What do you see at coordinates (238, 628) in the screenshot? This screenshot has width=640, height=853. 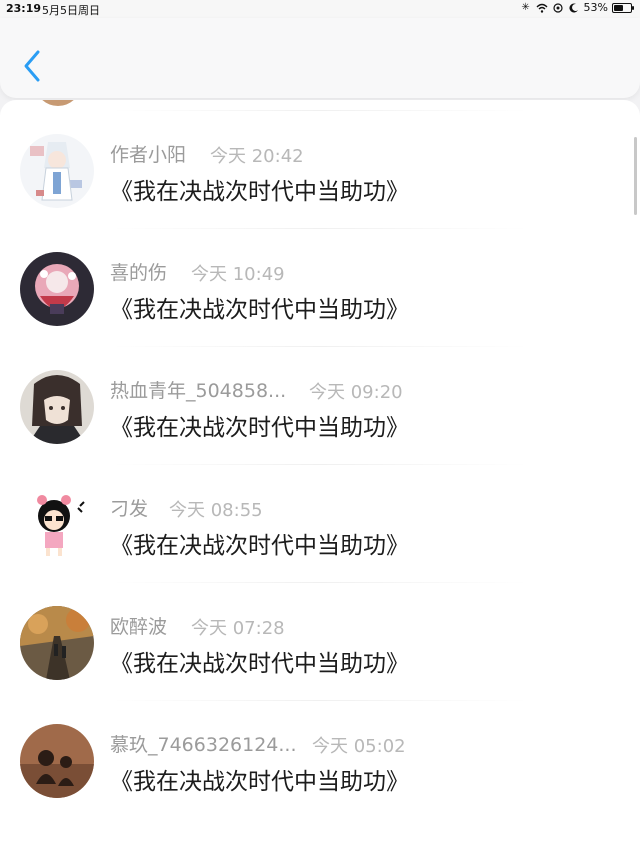 I see `timestamp: 今天 07:28` at bounding box center [238, 628].